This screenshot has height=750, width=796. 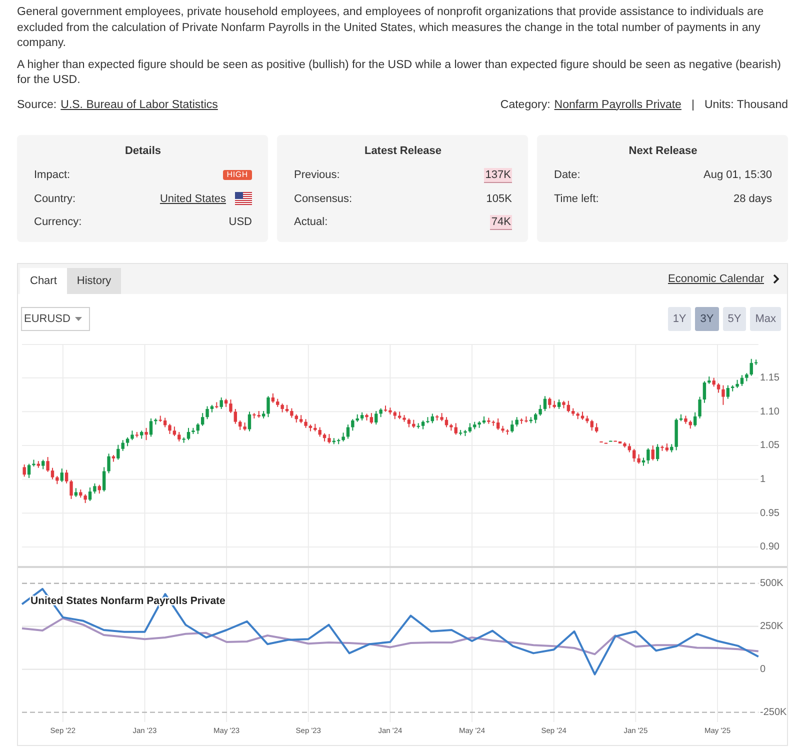 I want to click on symbol-select: EURUSD, so click(x=55, y=318).